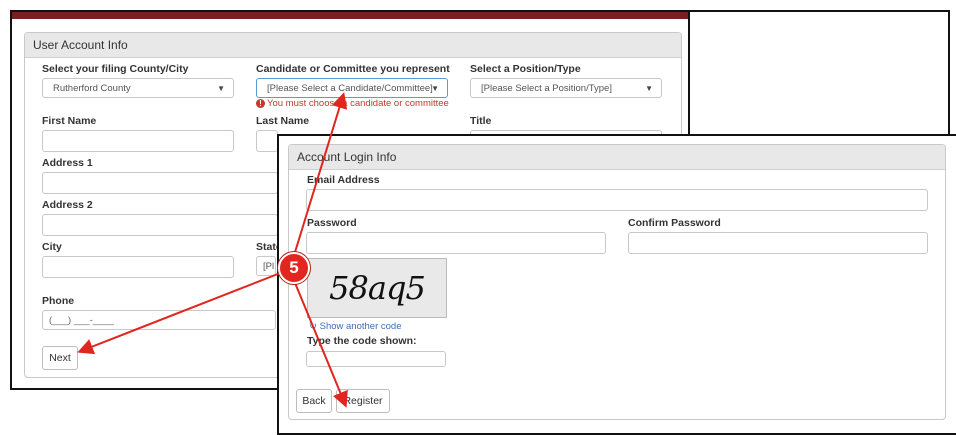 This screenshot has width=956, height=435. What do you see at coordinates (319, 177) in the screenshot?
I see `arrow-to-candidate` at bounding box center [319, 177].